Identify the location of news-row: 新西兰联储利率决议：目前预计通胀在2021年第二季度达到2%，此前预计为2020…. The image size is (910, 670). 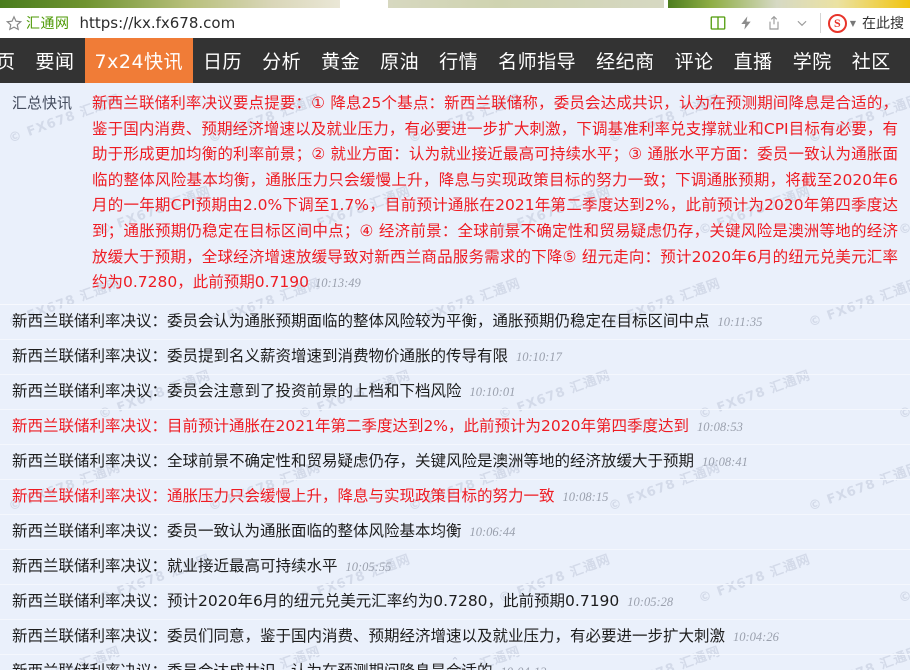
(455, 427).